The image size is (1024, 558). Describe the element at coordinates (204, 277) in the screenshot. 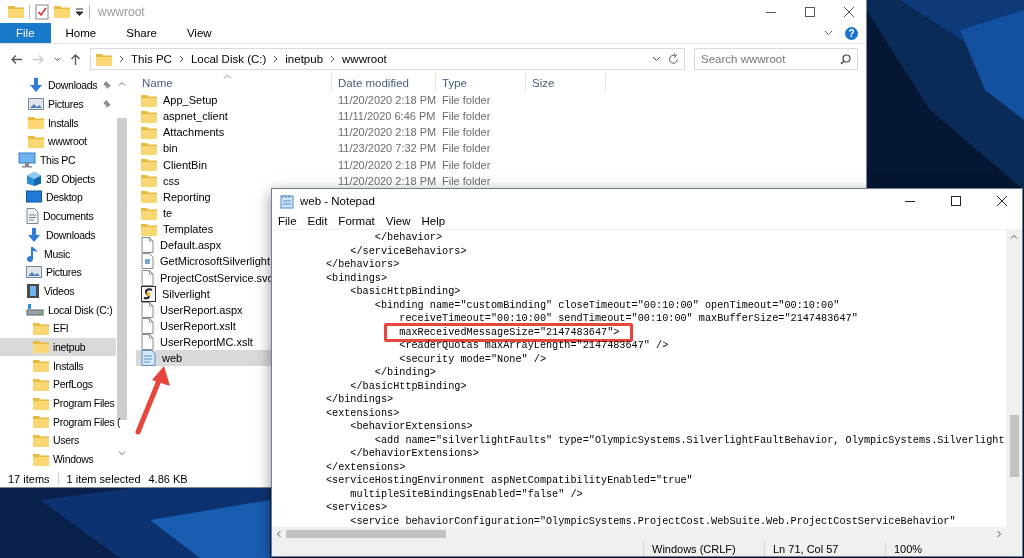

I see `file-row: ProjectCostService.svc` at that location.